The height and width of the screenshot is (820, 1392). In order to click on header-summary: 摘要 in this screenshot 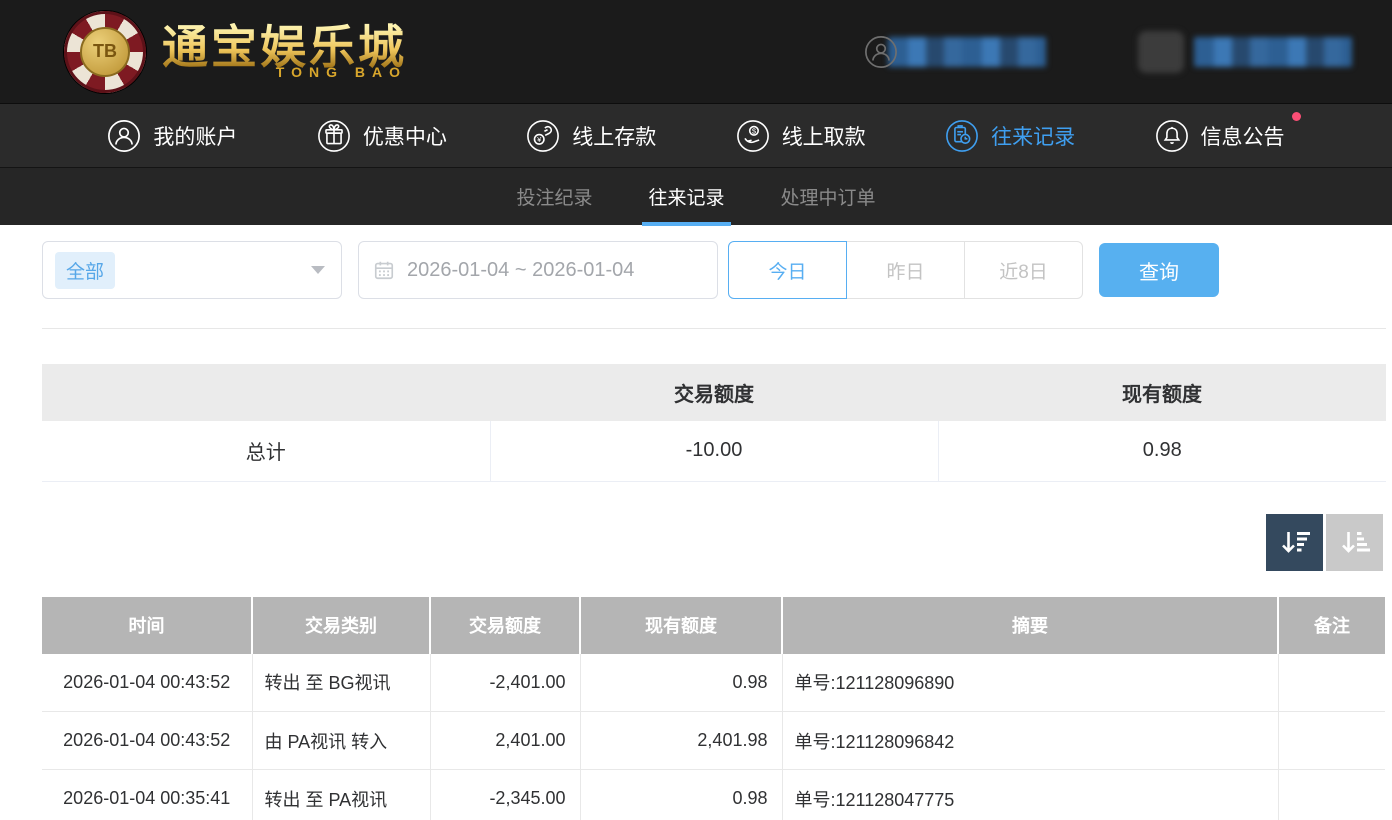, I will do `click(1029, 625)`.